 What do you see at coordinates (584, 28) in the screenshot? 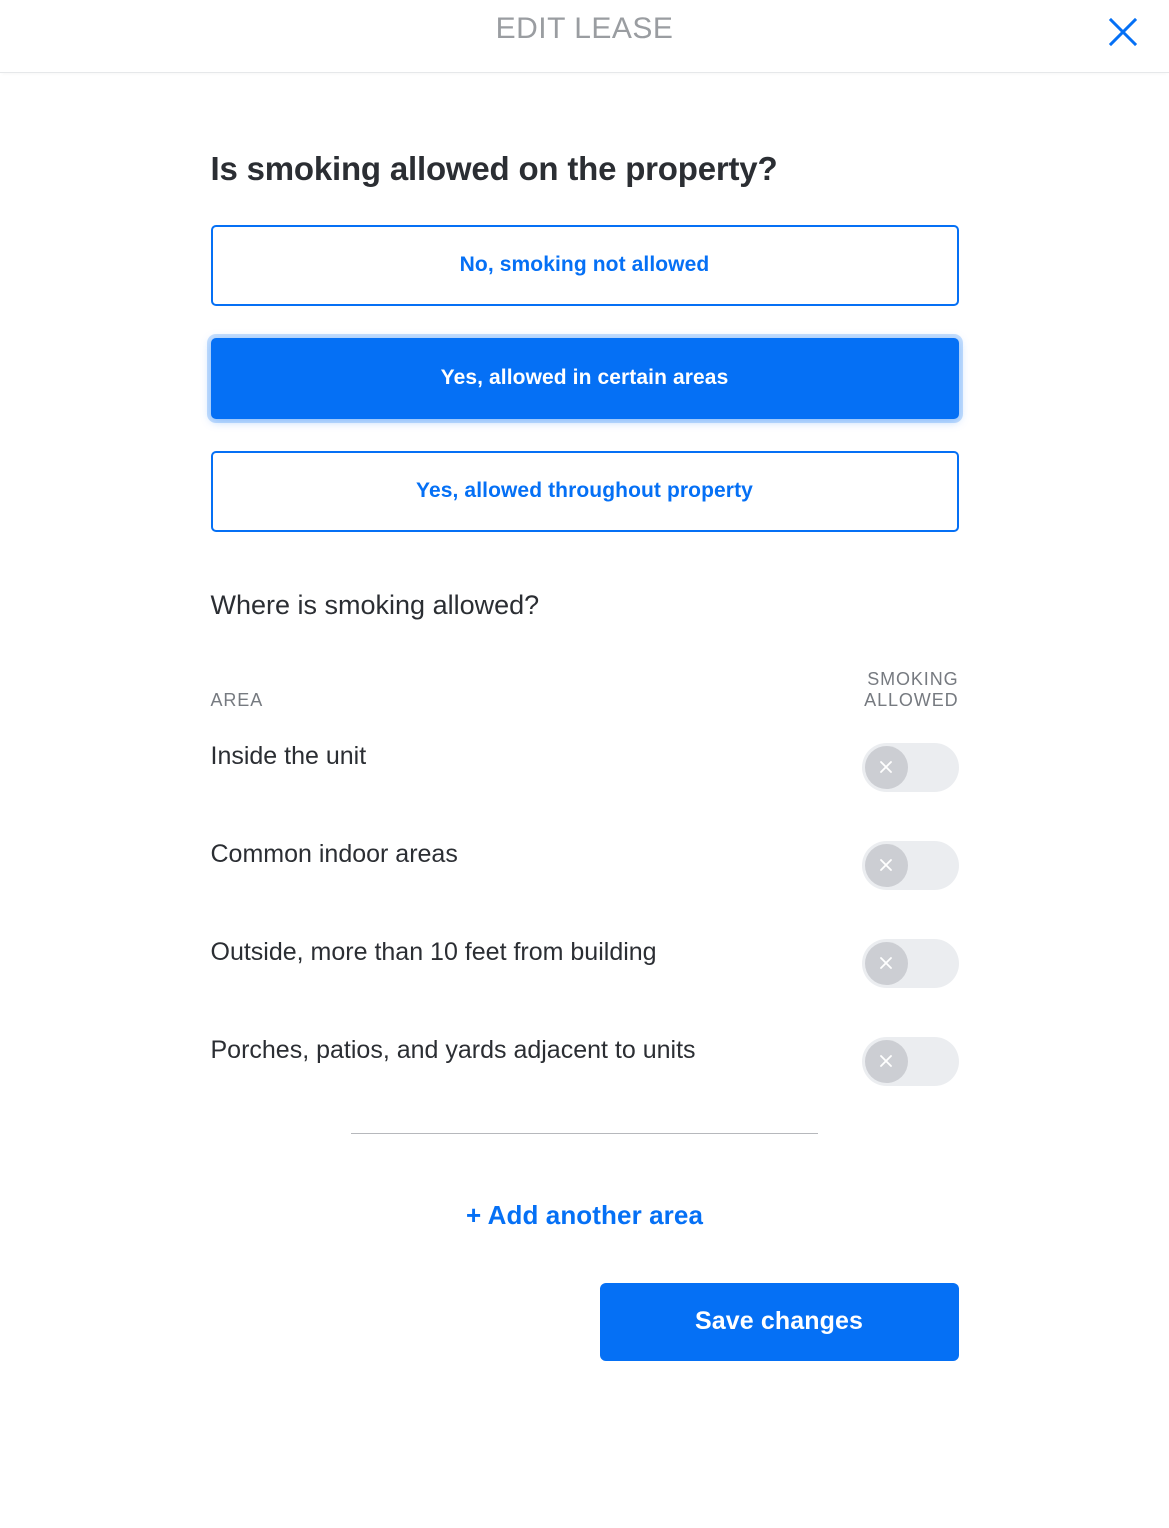
I see `page-title: EDIT LEASE` at bounding box center [584, 28].